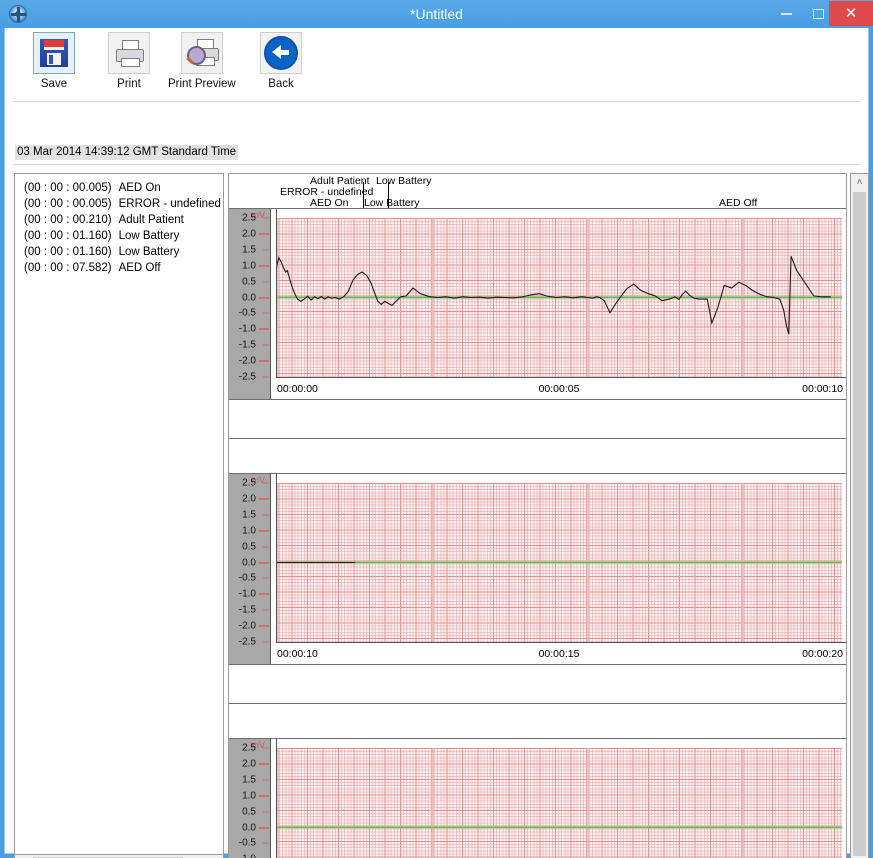 The image size is (873, 858). I want to click on chart-plot-area: 00:00:00 00:00:05 00:00:10, so click(559, 304).